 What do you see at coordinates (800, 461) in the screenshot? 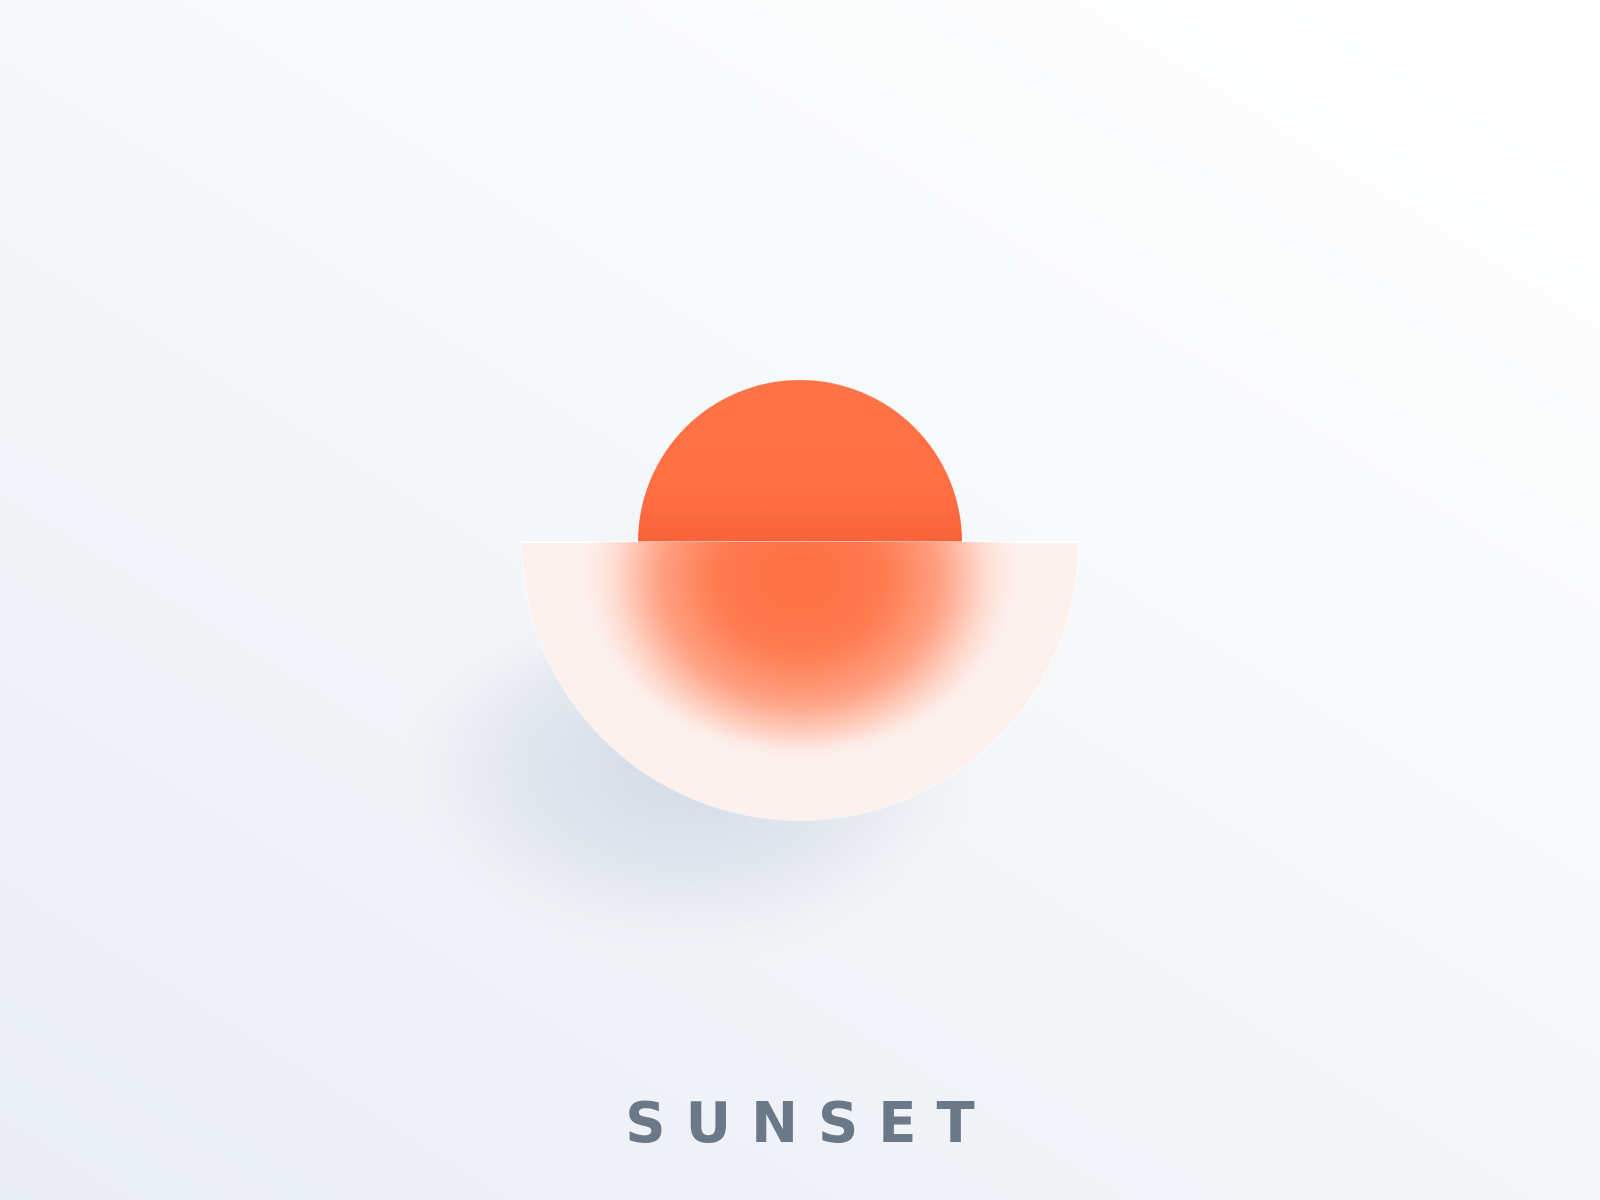
I see `sun-half-circle` at bounding box center [800, 461].